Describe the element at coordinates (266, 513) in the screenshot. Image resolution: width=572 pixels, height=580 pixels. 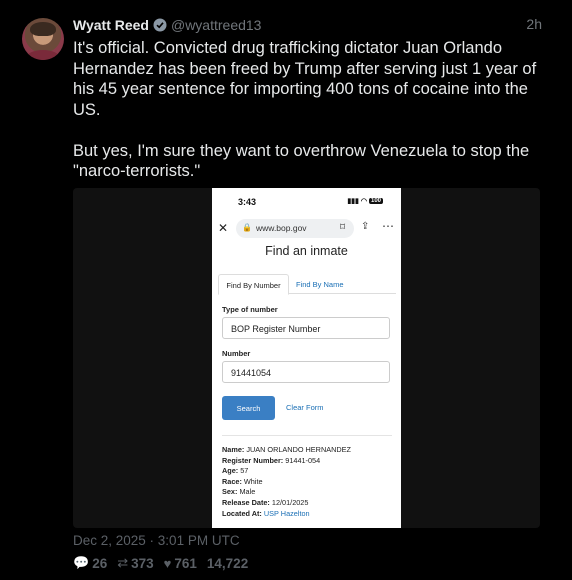
I see `result-row: Located At: USP Hazelton` at that location.